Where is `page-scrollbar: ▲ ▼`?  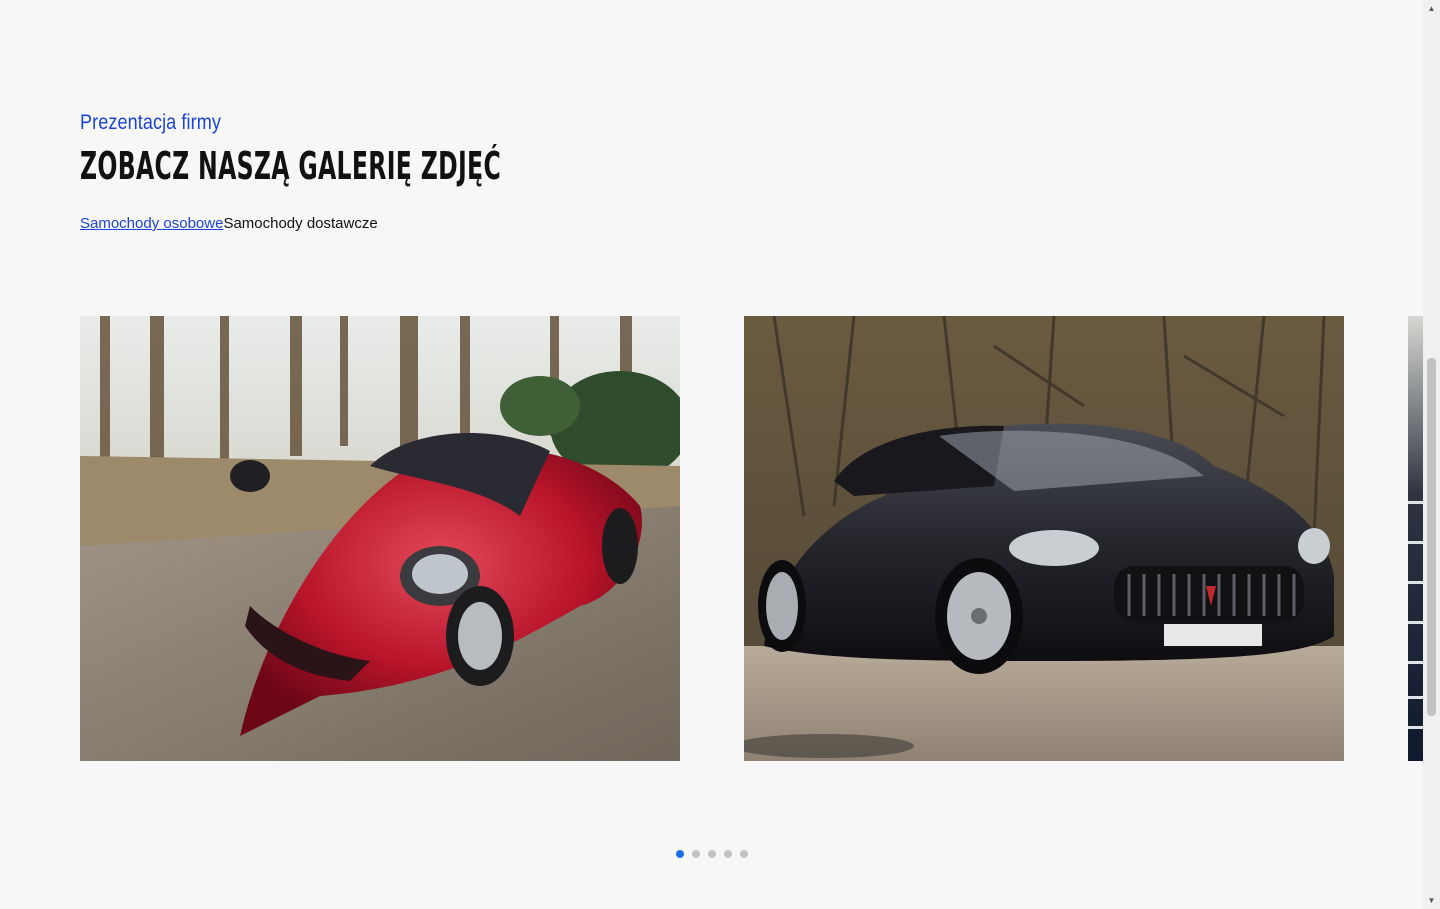 page-scrollbar: ▲ ▼ is located at coordinates (1431, 454).